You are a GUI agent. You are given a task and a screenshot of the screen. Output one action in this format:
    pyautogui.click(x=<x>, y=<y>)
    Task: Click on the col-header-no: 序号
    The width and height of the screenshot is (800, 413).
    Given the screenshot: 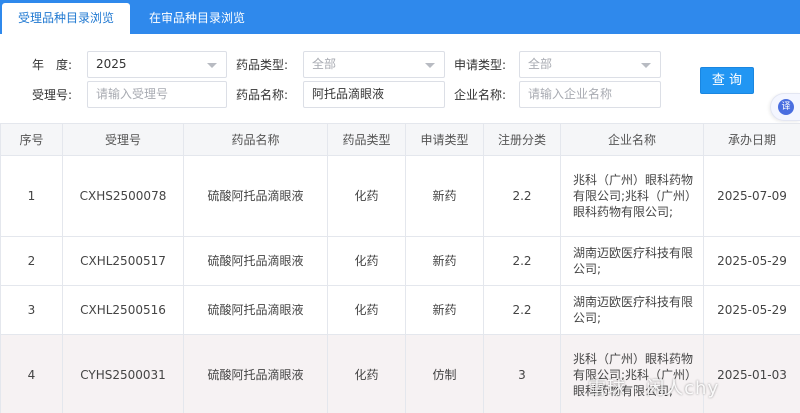 What is the action you would take?
    pyautogui.click(x=31, y=139)
    